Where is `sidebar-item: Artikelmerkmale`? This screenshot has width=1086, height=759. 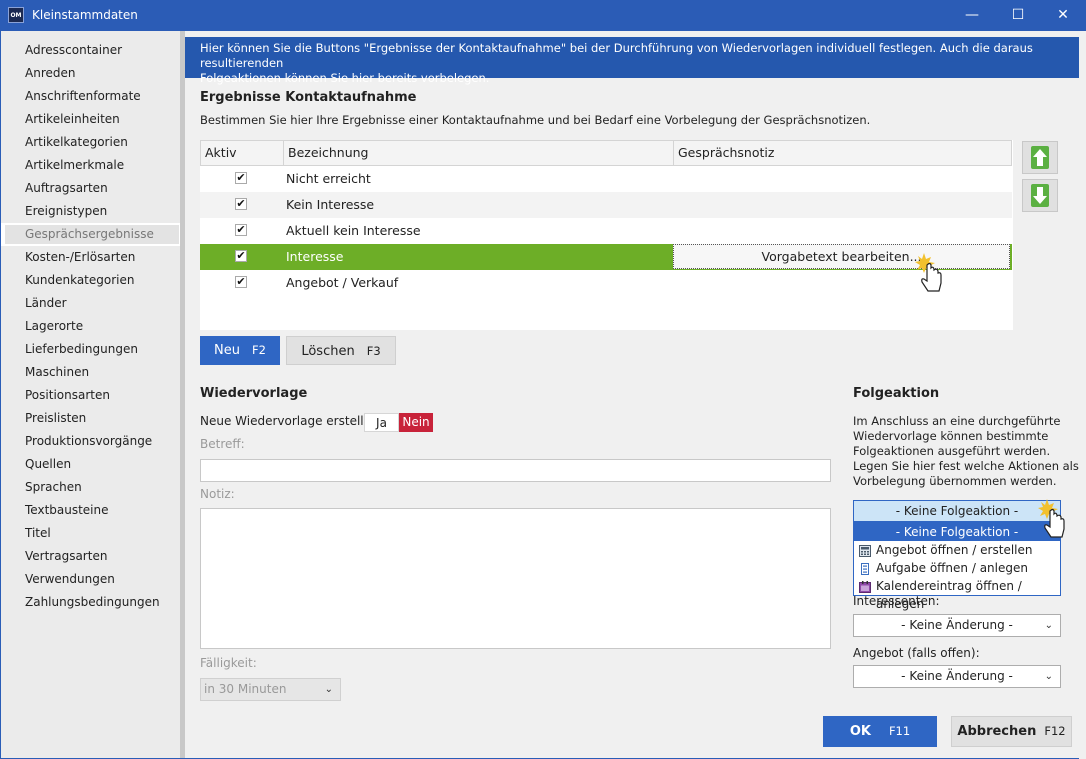
sidebar-item: Artikelmerkmale is located at coordinates (93, 165).